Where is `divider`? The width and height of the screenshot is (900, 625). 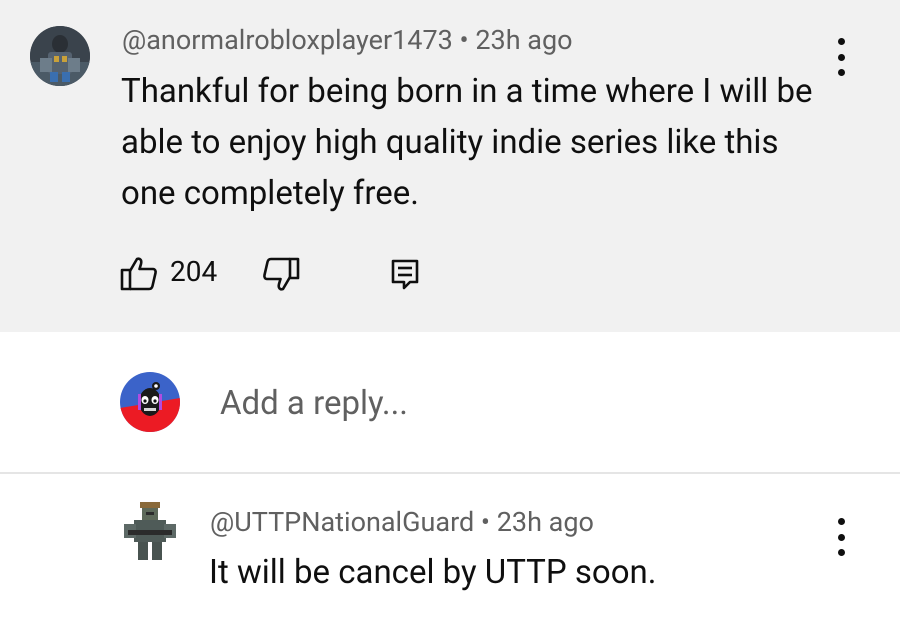
divider is located at coordinates (450, 473).